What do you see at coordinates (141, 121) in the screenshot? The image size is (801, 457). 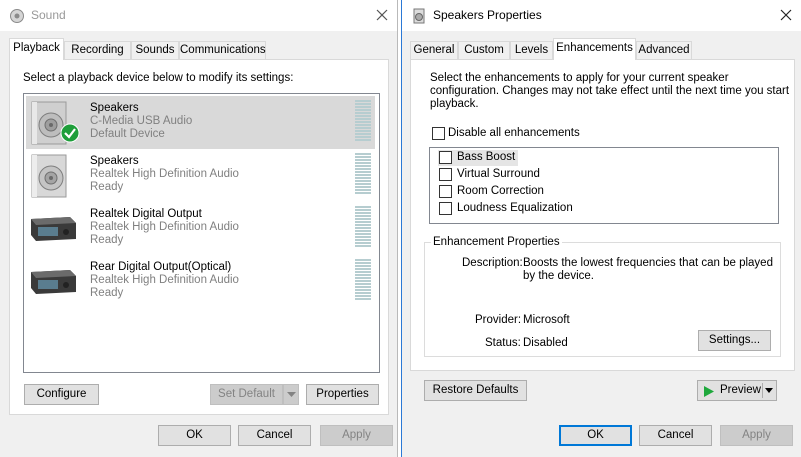 I see `device-driver: C-Media USB Audio` at bounding box center [141, 121].